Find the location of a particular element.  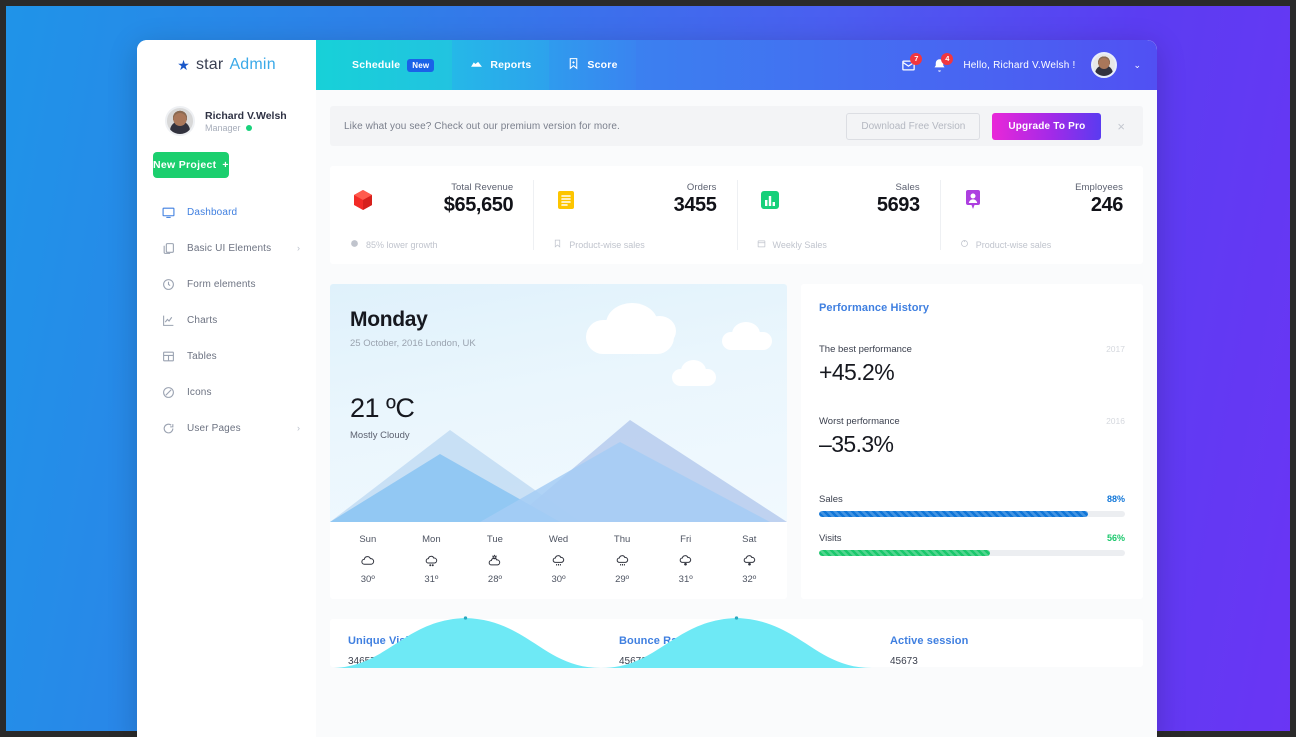

report-icon is located at coordinates (476, 65).